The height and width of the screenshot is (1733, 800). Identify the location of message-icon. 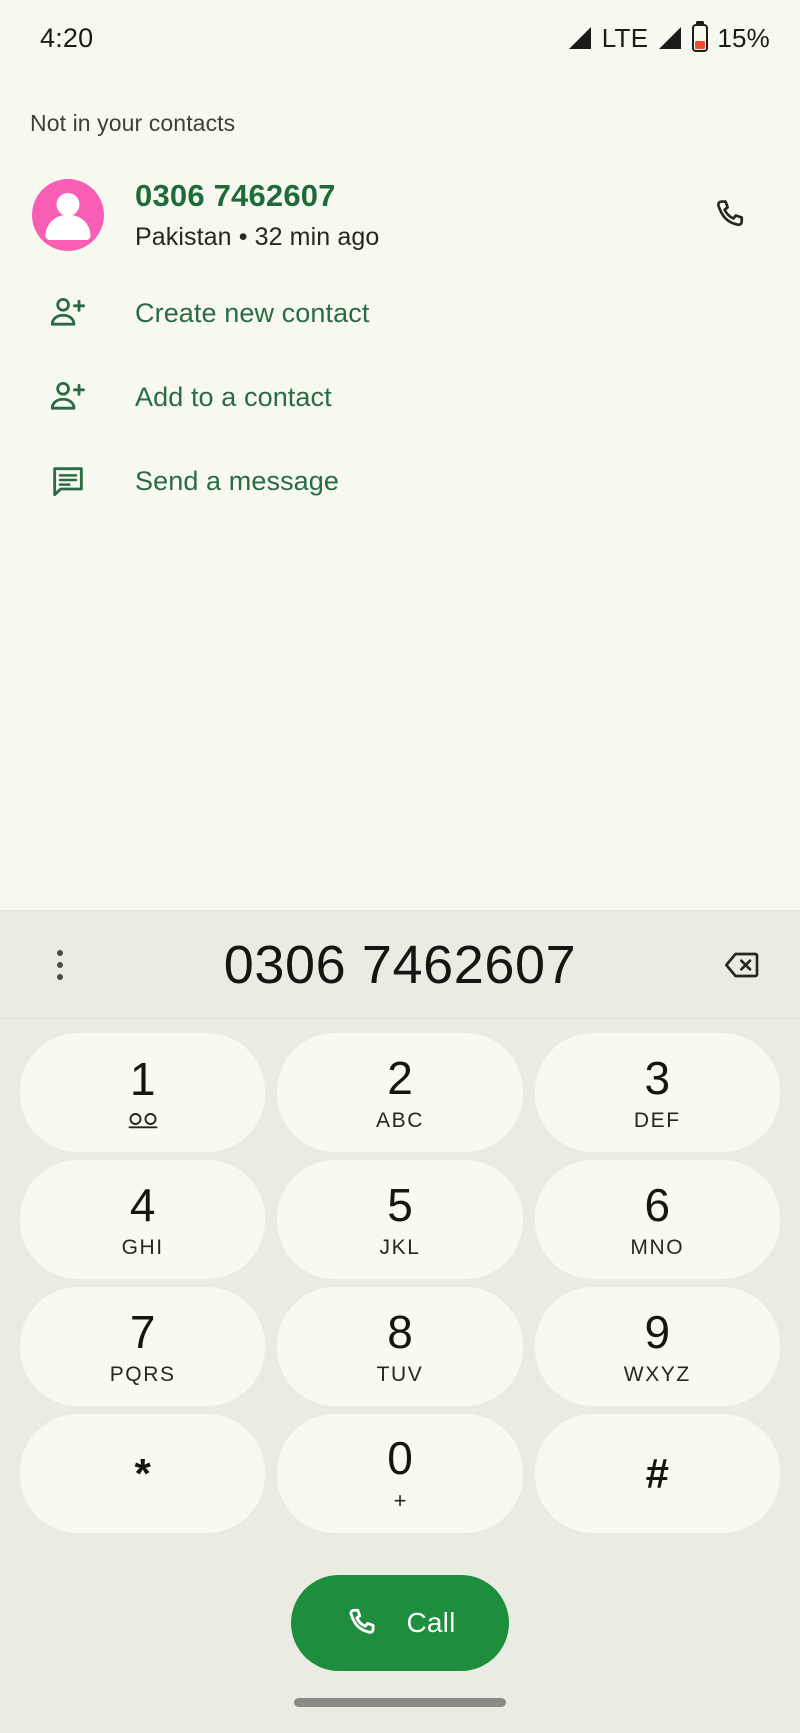
(68, 481).